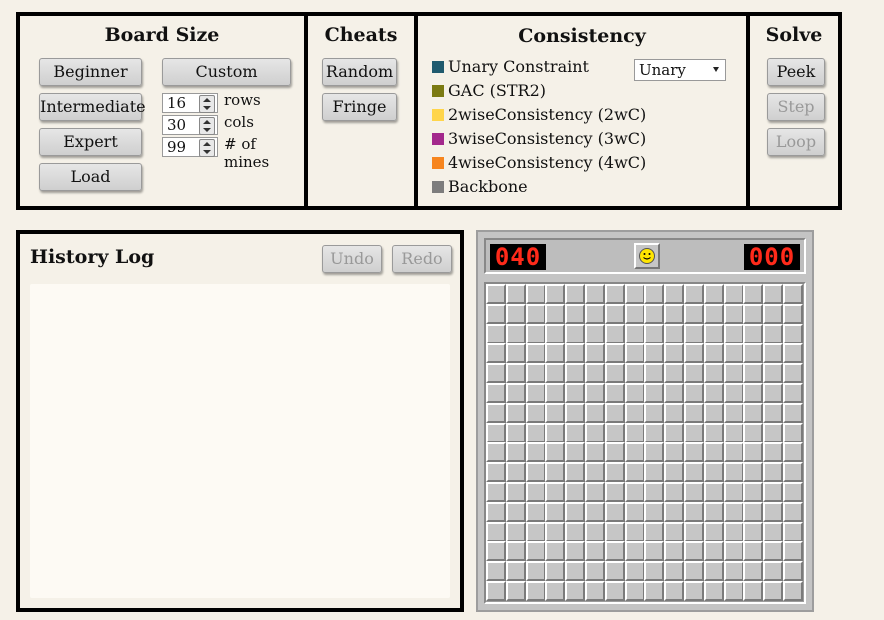 This screenshot has height=620, width=884. Describe the element at coordinates (796, 107) in the screenshot. I see `step-button: Step` at that location.